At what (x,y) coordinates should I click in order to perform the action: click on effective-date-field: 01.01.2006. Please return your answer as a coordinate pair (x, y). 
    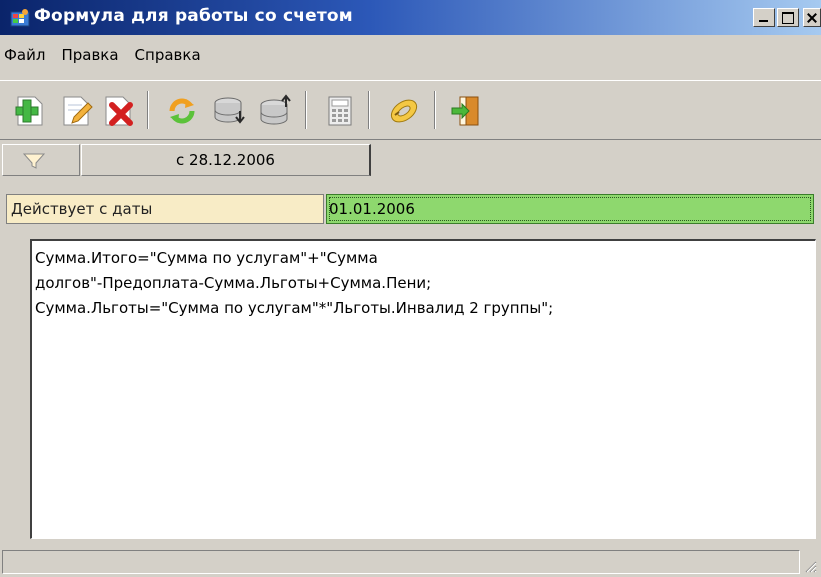
    Looking at the image, I should click on (570, 209).